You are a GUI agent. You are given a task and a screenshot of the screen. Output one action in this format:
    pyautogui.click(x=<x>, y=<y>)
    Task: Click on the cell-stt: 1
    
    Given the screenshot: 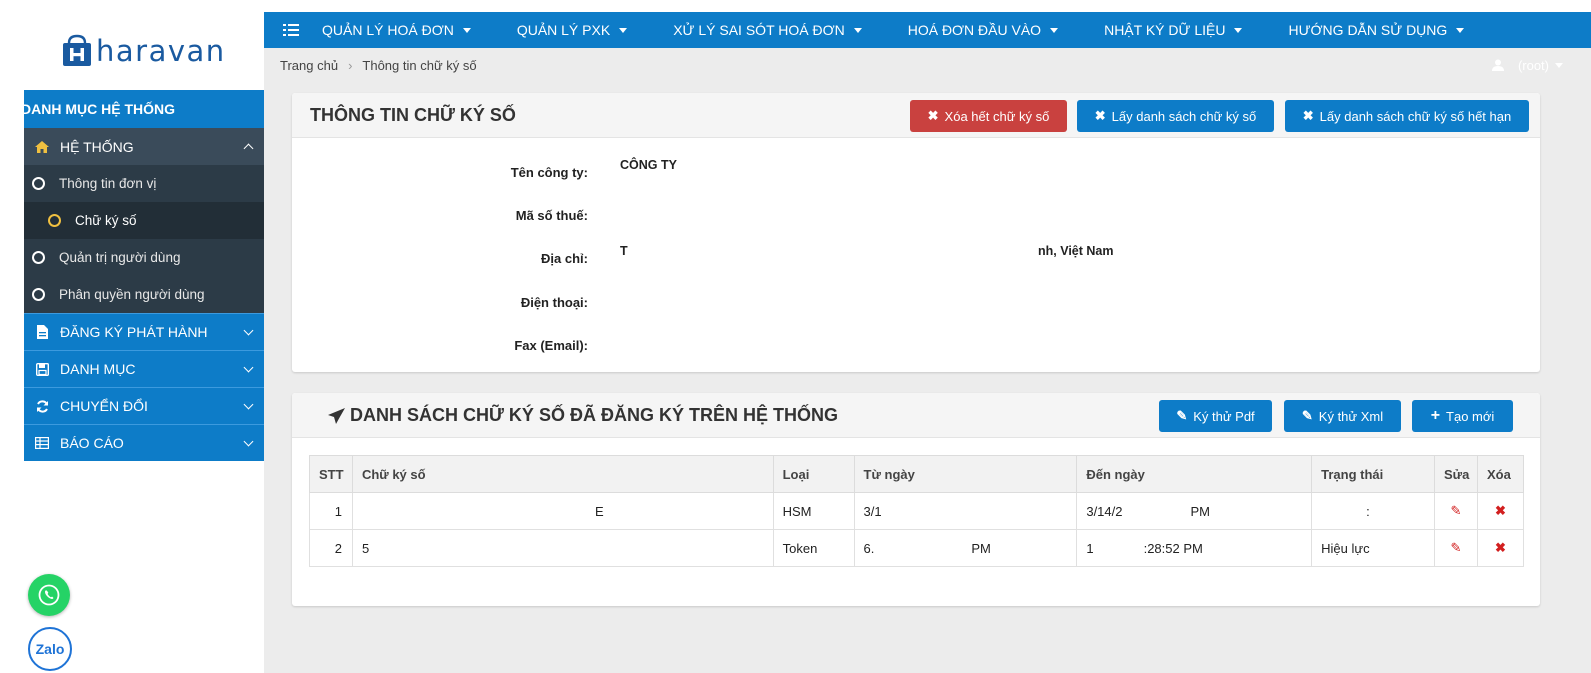 What is the action you would take?
    pyautogui.click(x=331, y=511)
    